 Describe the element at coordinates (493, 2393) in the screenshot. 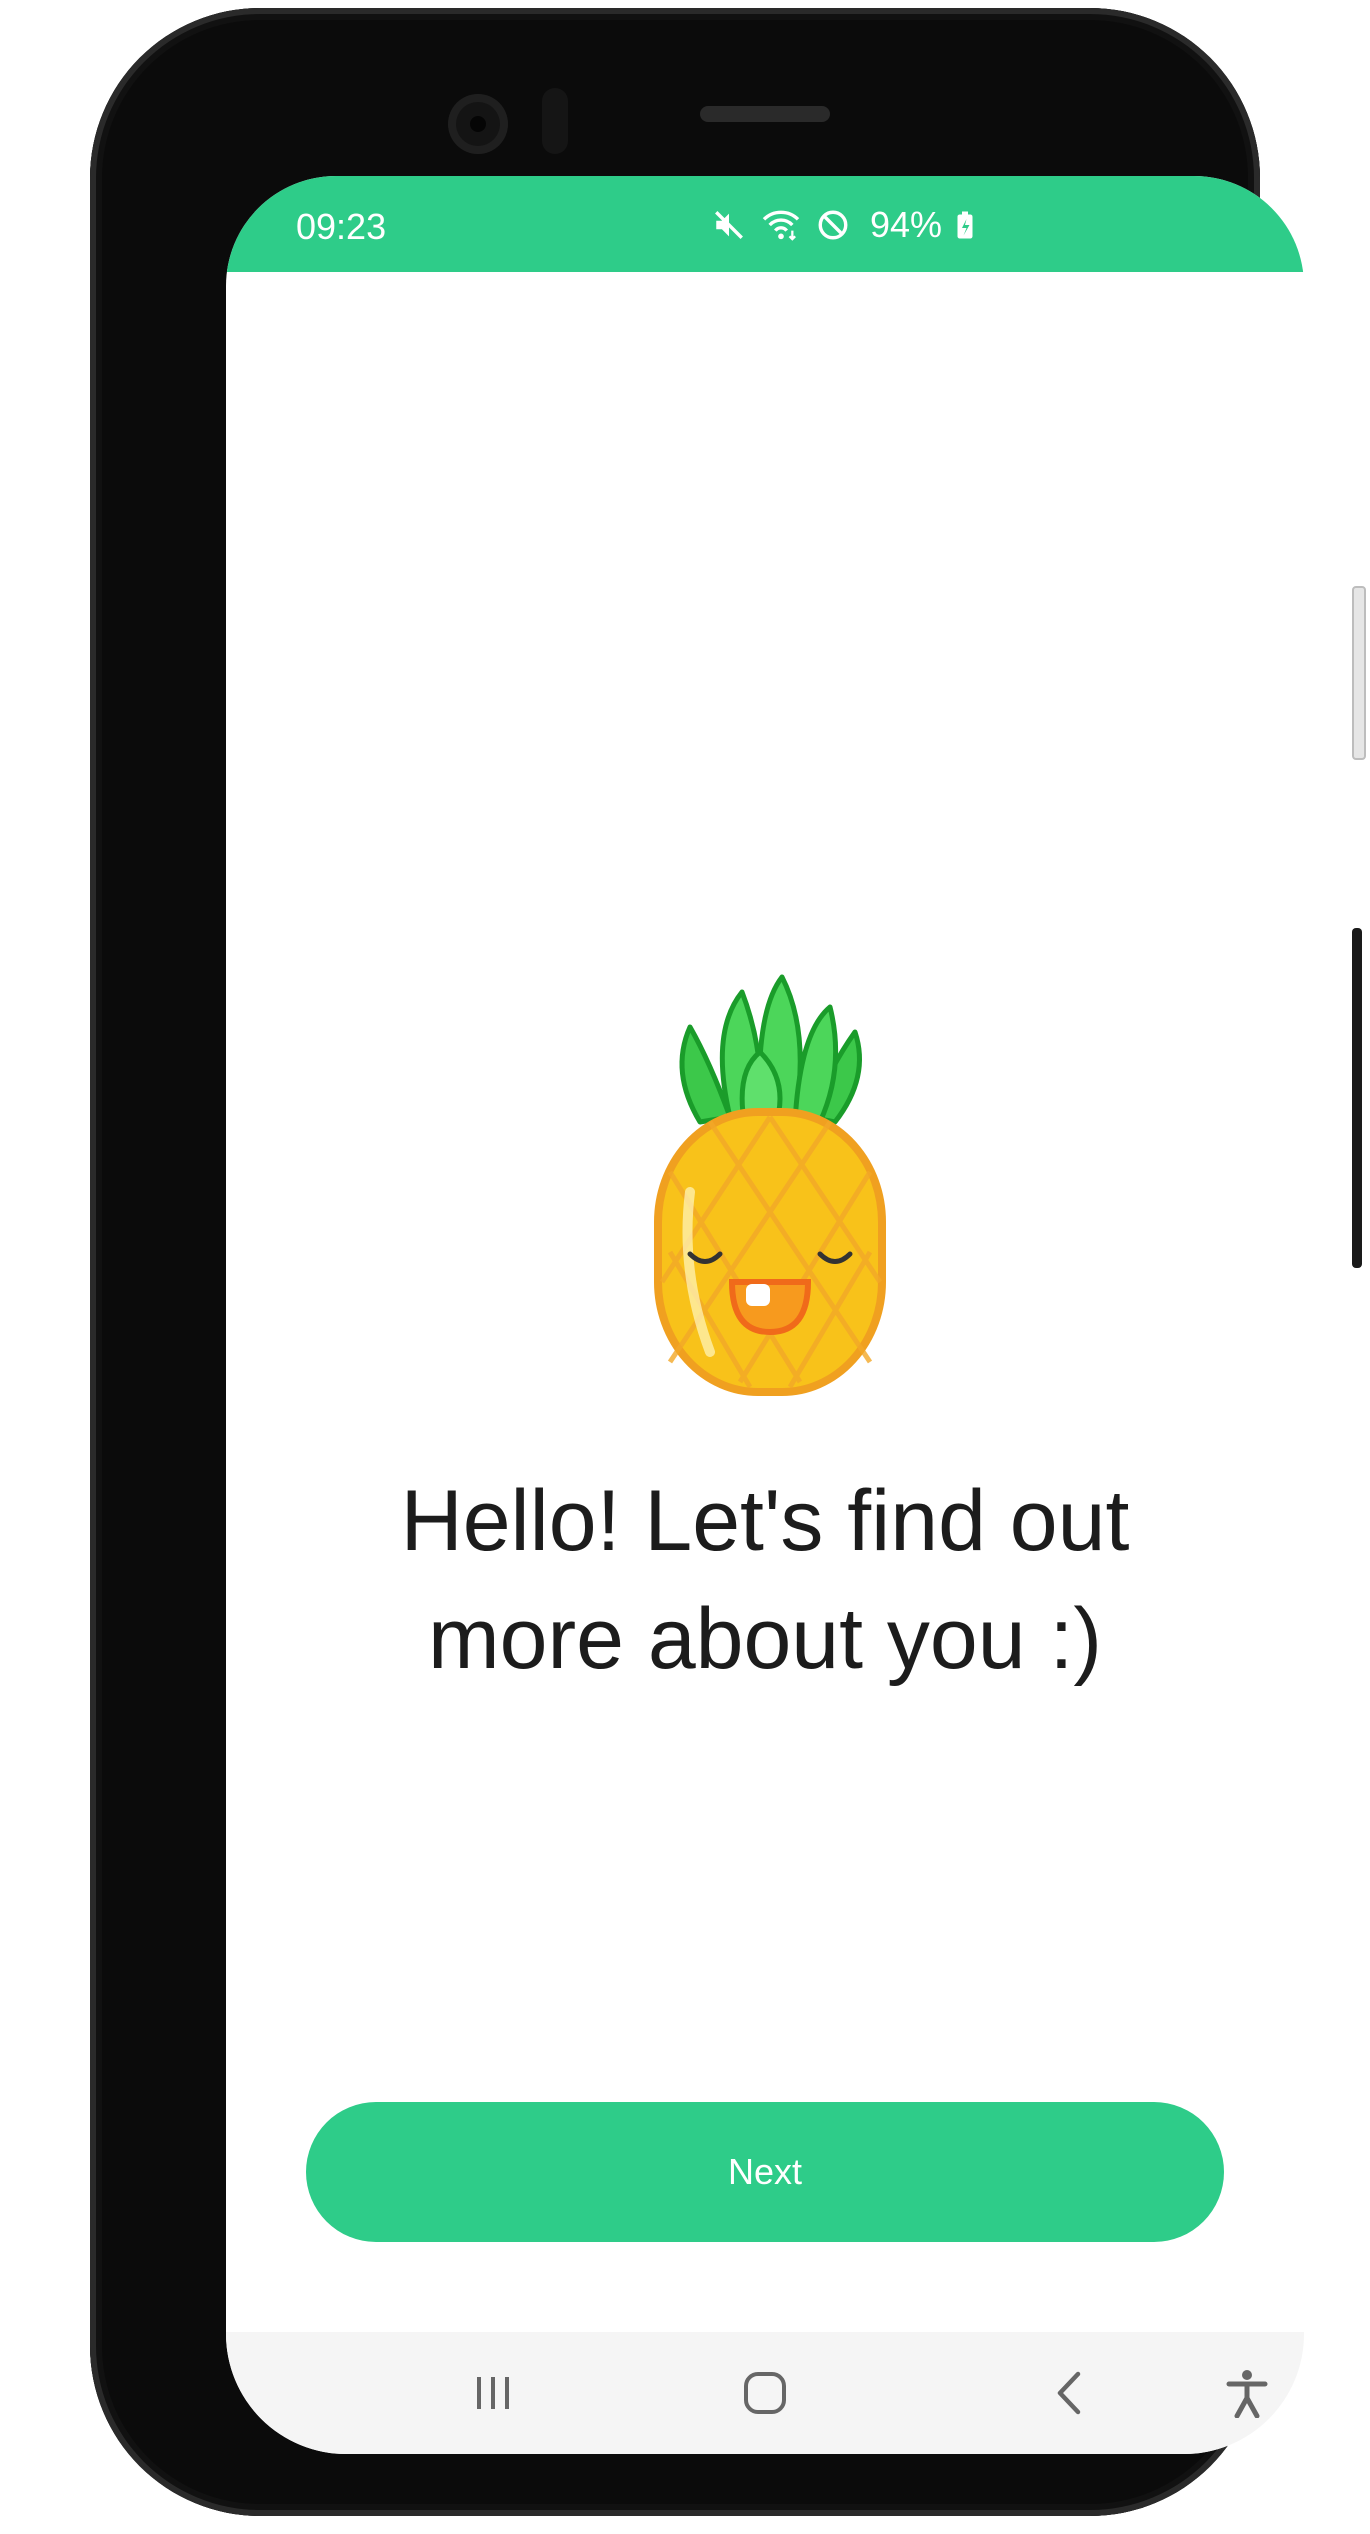

I see `recents-icon` at that location.